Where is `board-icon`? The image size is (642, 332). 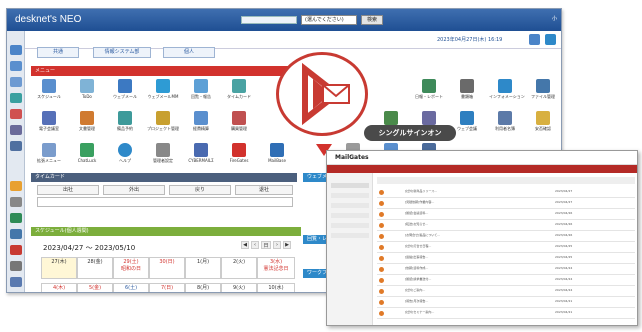 board-icon is located at coordinates (16, 234).